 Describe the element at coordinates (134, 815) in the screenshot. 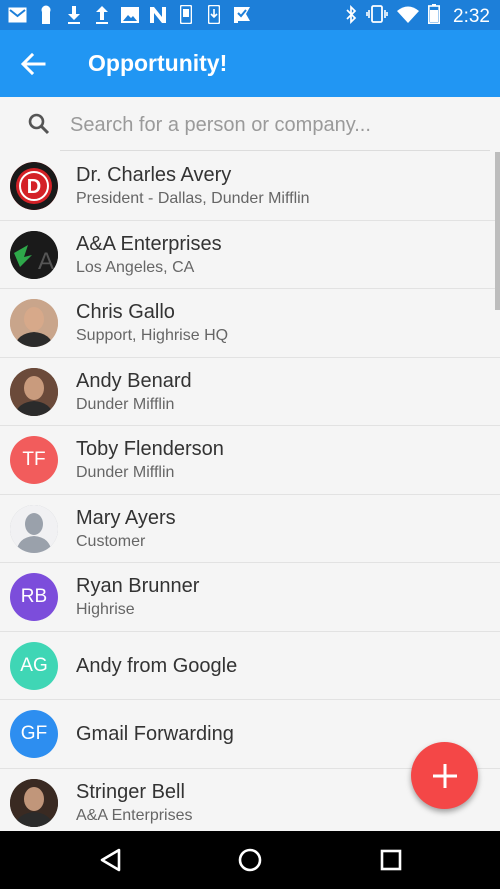

I see `contact-subtitle: A&A Enterprises` at that location.